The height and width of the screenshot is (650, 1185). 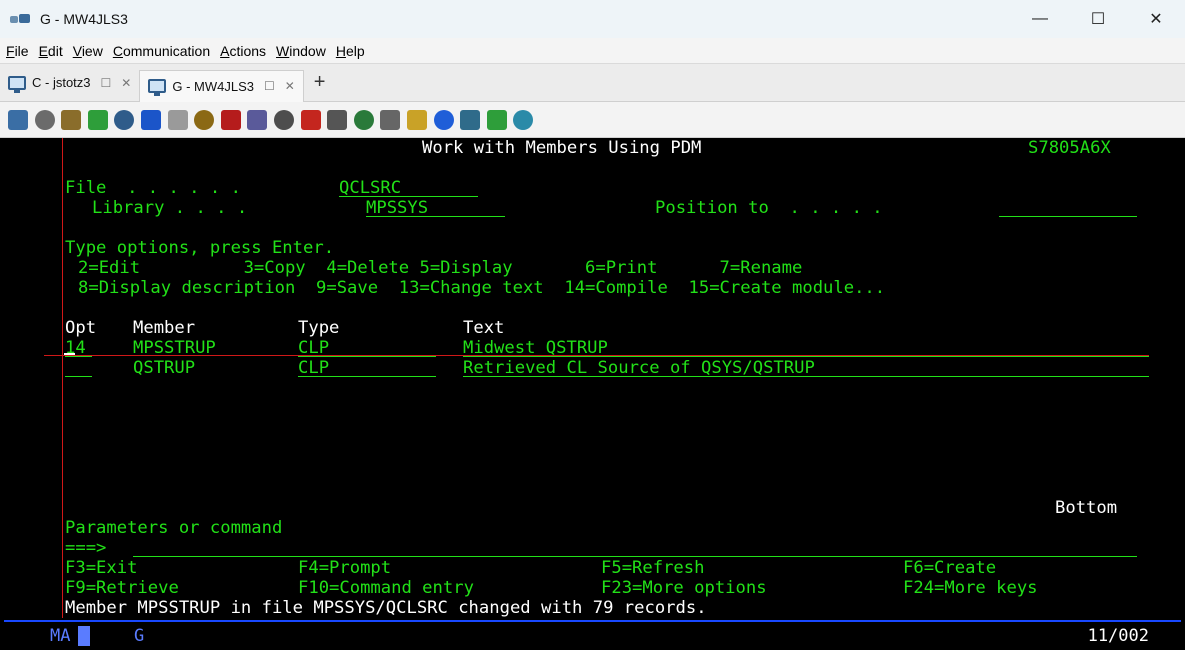 I want to click on upload-icon, so click(x=496, y=119).